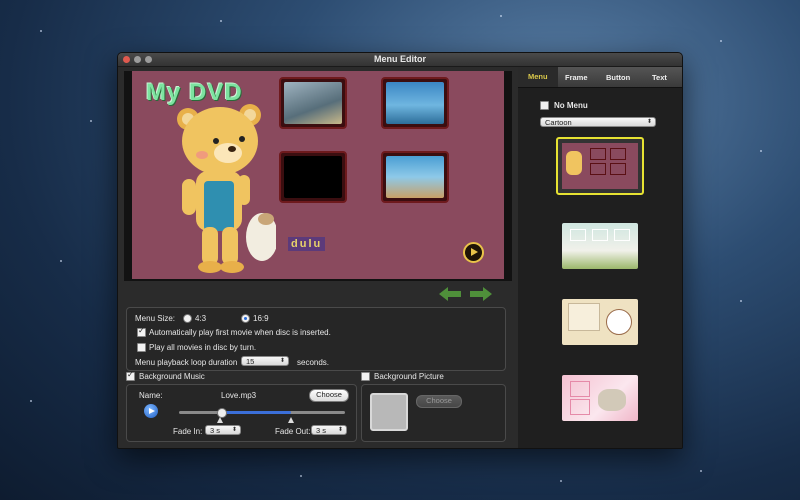 This screenshot has width=800, height=500. I want to click on tab-button: Button, so click(618, 77).